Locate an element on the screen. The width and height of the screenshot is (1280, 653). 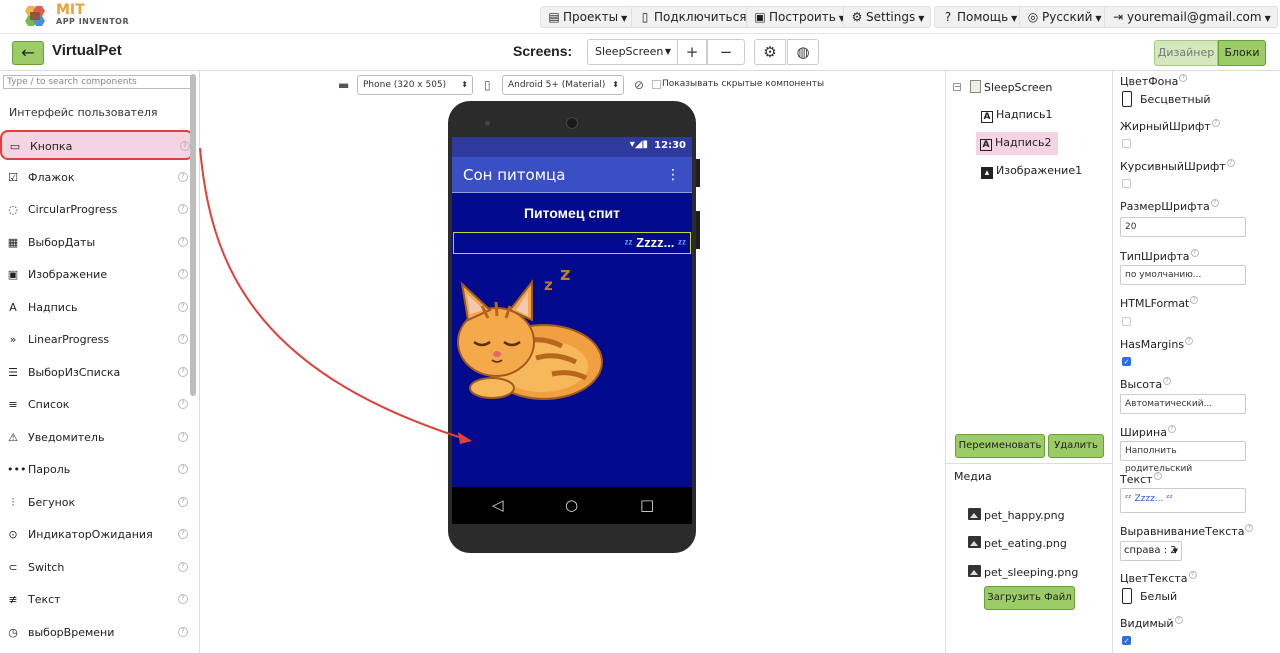
palette-item: A Надпись? is located at coordinates (97, 308).